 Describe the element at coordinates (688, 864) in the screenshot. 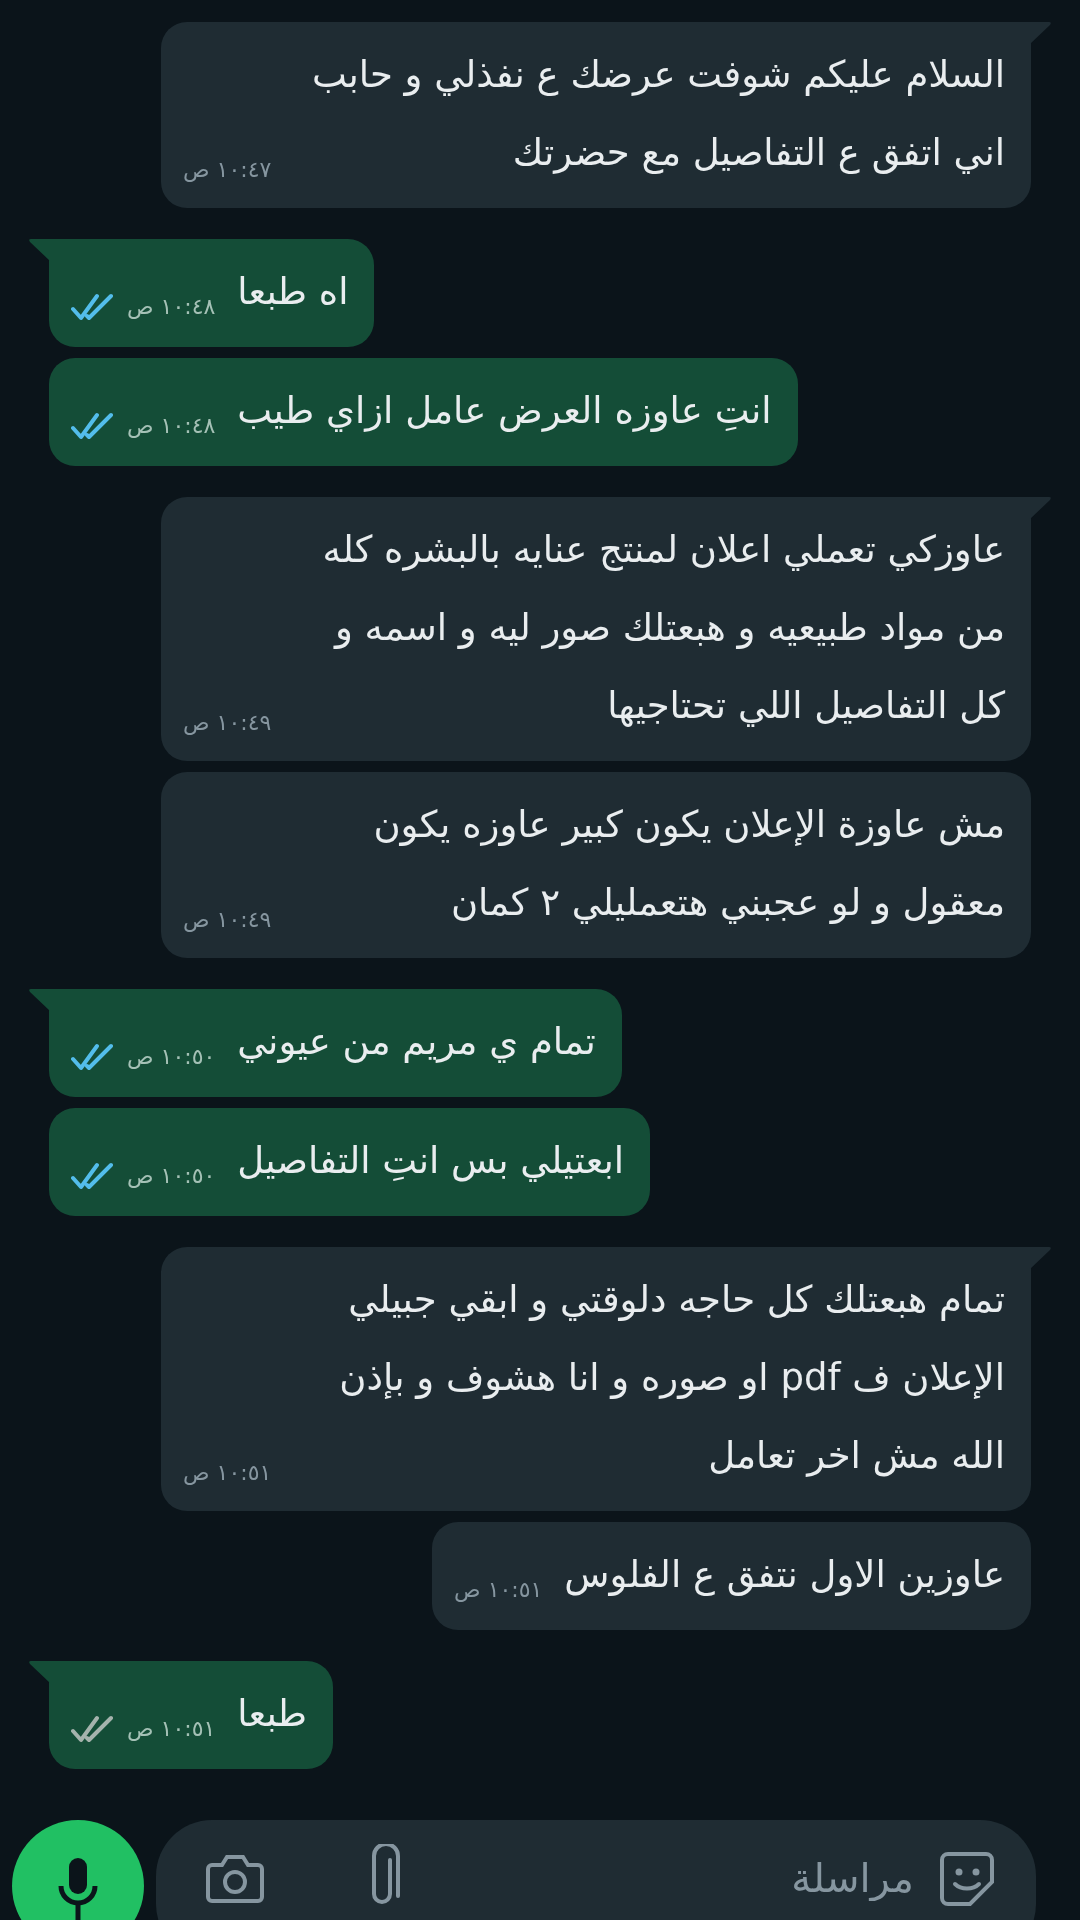

I see `message-text: مش عاوزة الإعلان يكون كبير عاوزه يكون معقول و لو عجبني هتعمليلي ٢ كمان` at that location.